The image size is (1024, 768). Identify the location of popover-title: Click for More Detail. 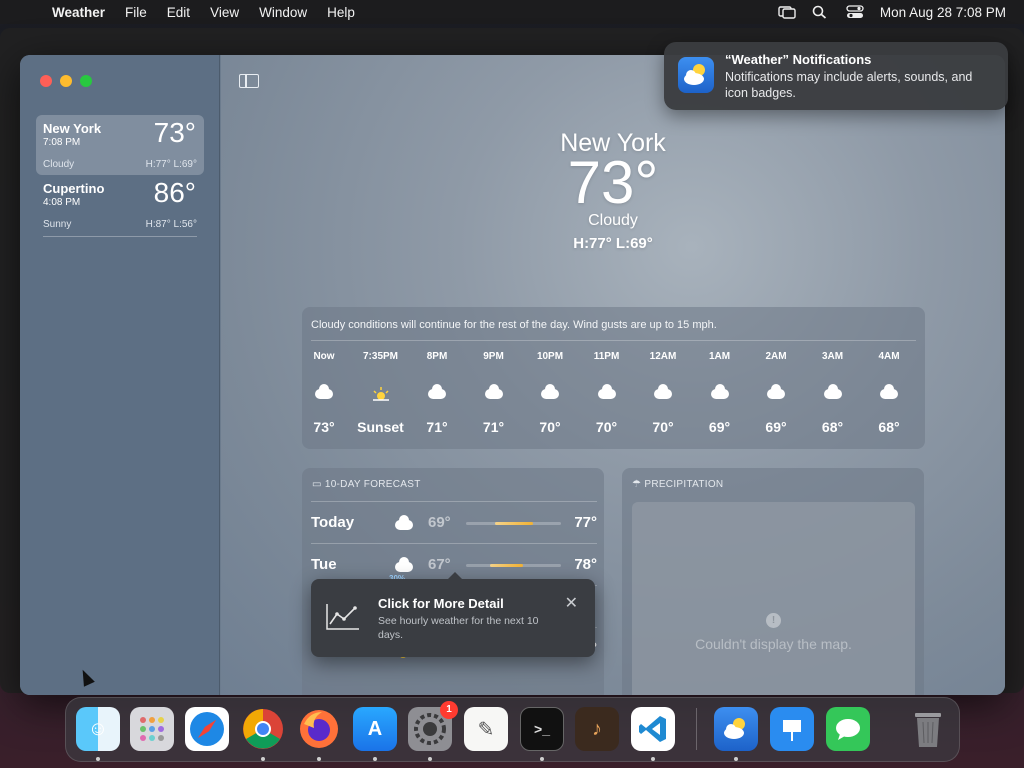
(441, 603).